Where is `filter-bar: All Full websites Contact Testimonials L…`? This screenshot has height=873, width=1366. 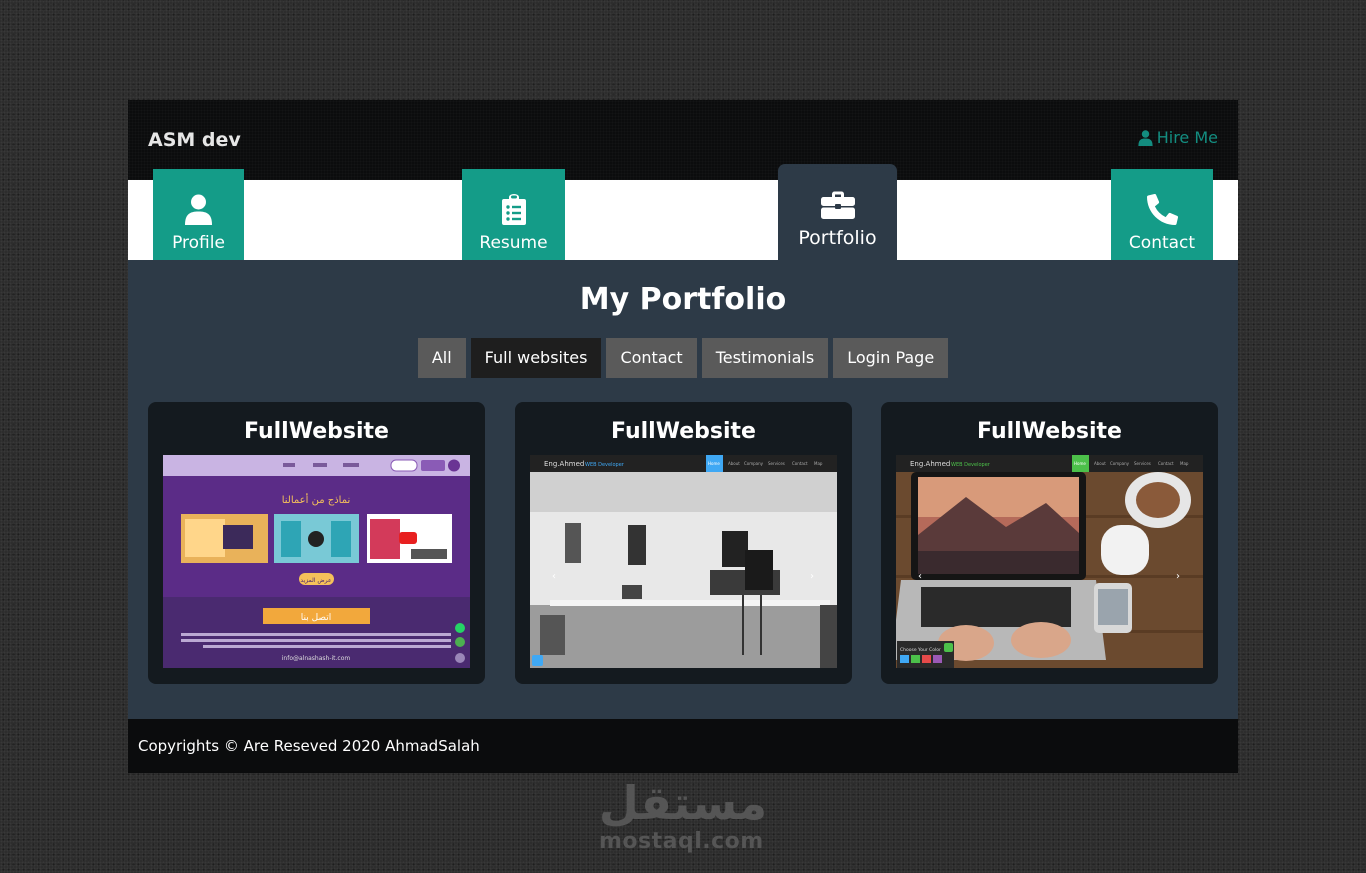 filter-bar: All Full websites Contact Testimonials L… is located at coordinates (683, 358).